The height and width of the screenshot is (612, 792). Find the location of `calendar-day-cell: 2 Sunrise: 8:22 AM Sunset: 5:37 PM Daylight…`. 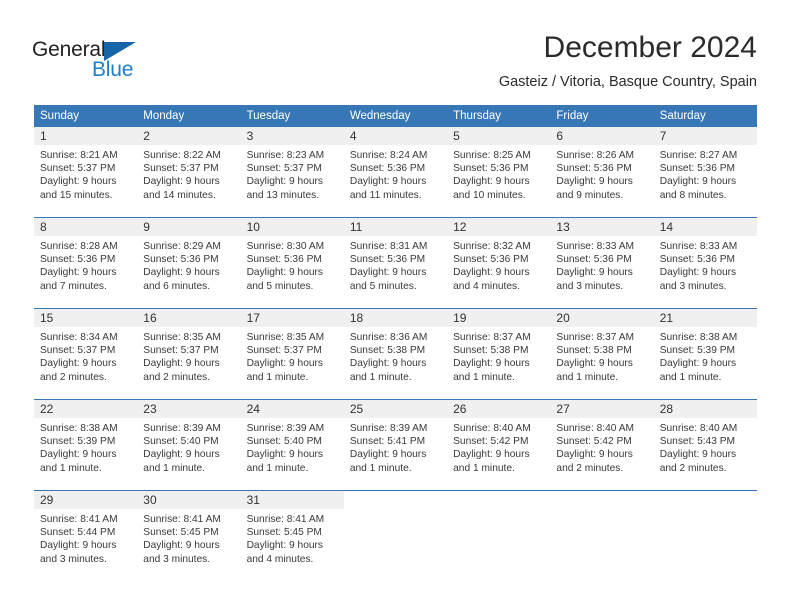

calendar-day-cell: 2 Sunrise: 8:22 AM Sunset: 5:37 PM Daylight… is located at coordinates (189, 172).